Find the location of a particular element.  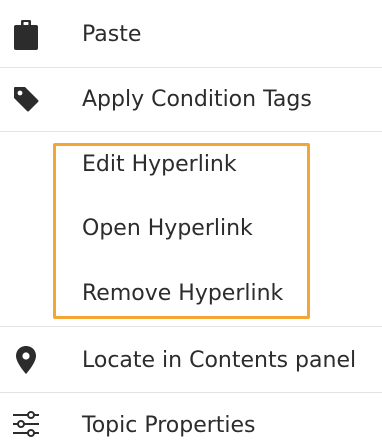

menu-item-label: Edit Hyperlink is located at coordinates (159, 164).